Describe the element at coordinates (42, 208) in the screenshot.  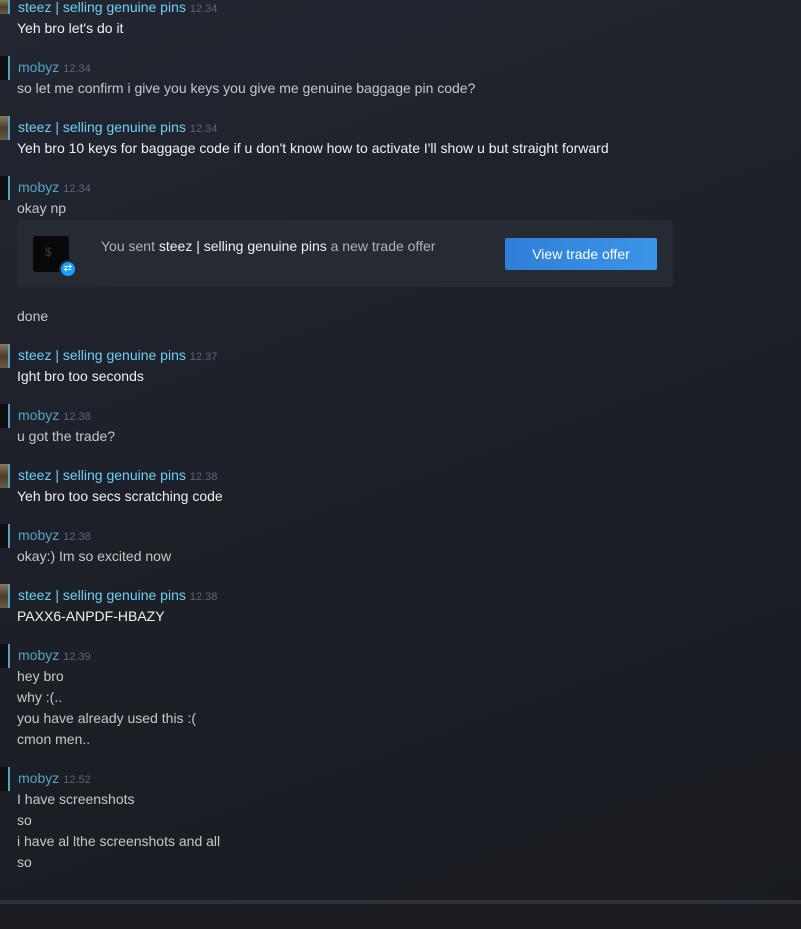
I see `message-text: okay np` at that location.